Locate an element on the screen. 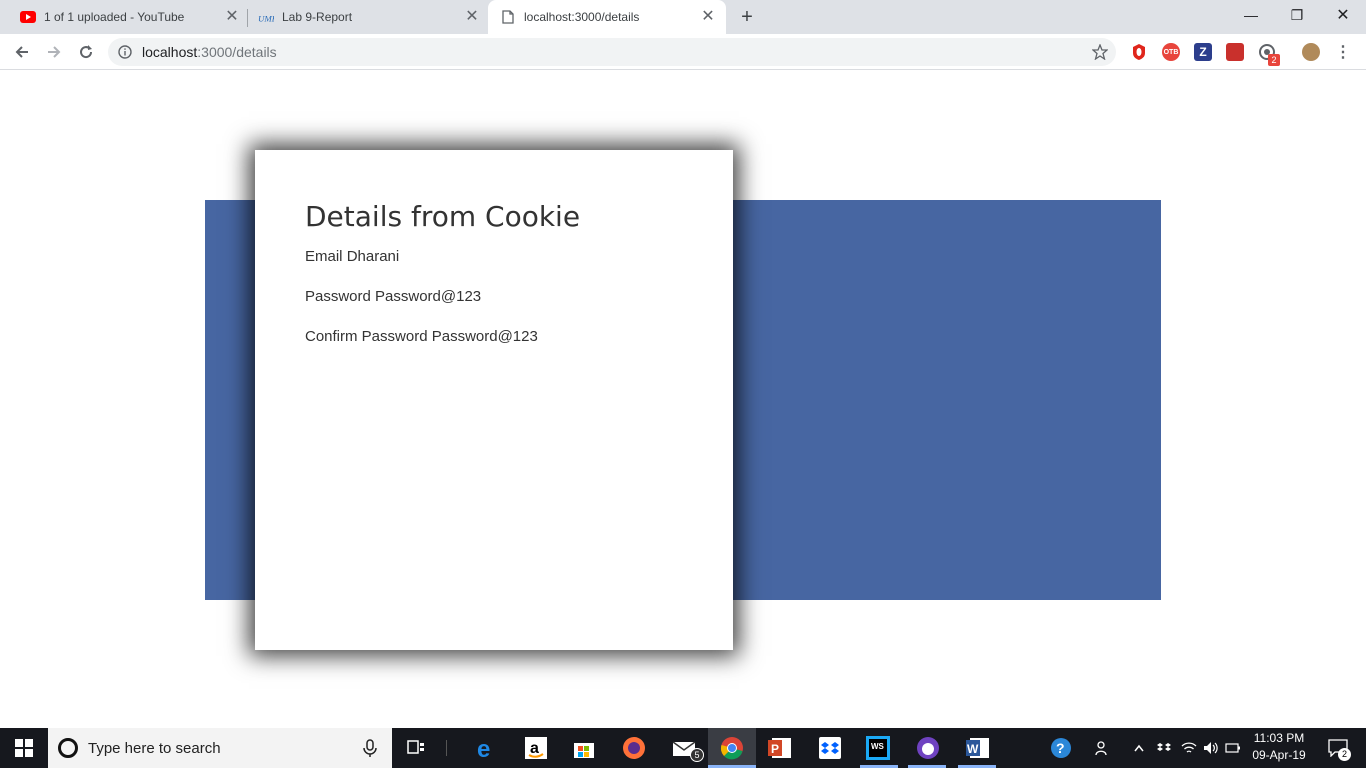 The image size is (1366, 768). tab-title: localhost:3000/details is located at coordinates (582, 17).